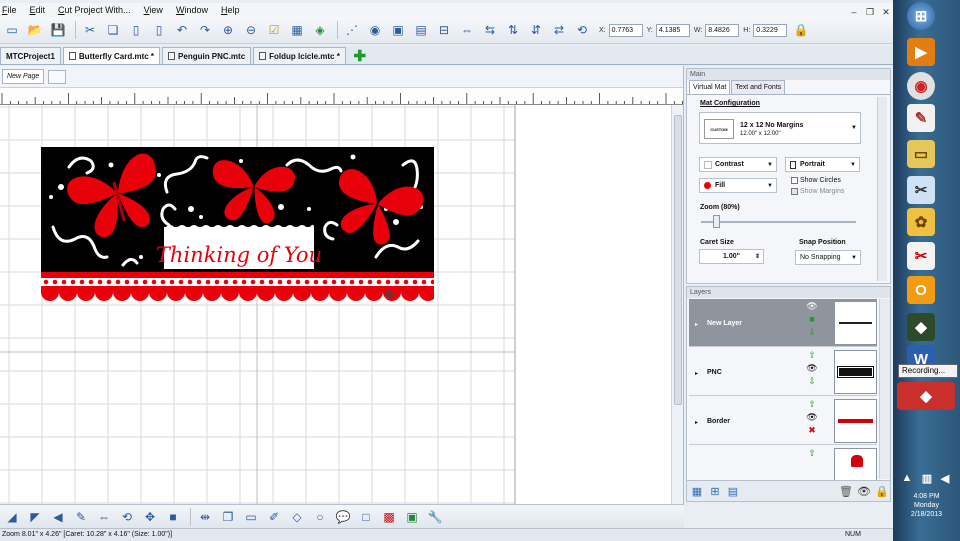 The height and width of the screenshot is (541, 960). What do you see at coordinates (192, 10) in the screenshot?
I see `menu-window: Window` at bounding box center [192, 10].